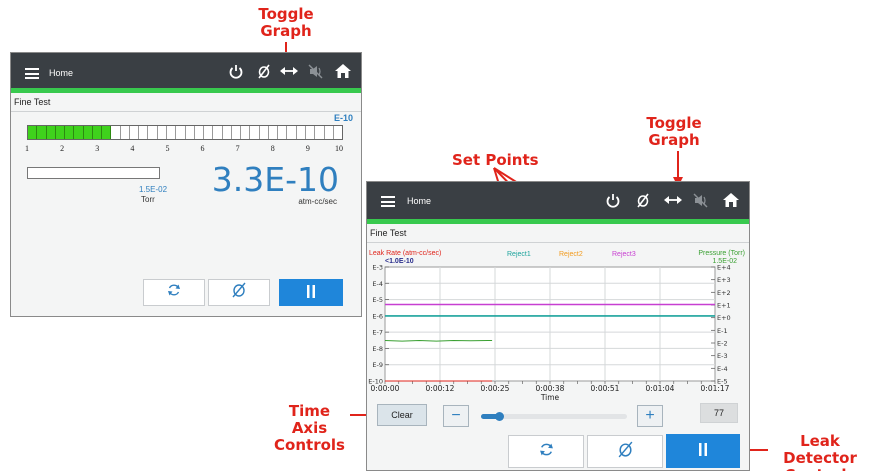 The image size is (871, 471). I want to click on point-count: 77, so click(719, 413).